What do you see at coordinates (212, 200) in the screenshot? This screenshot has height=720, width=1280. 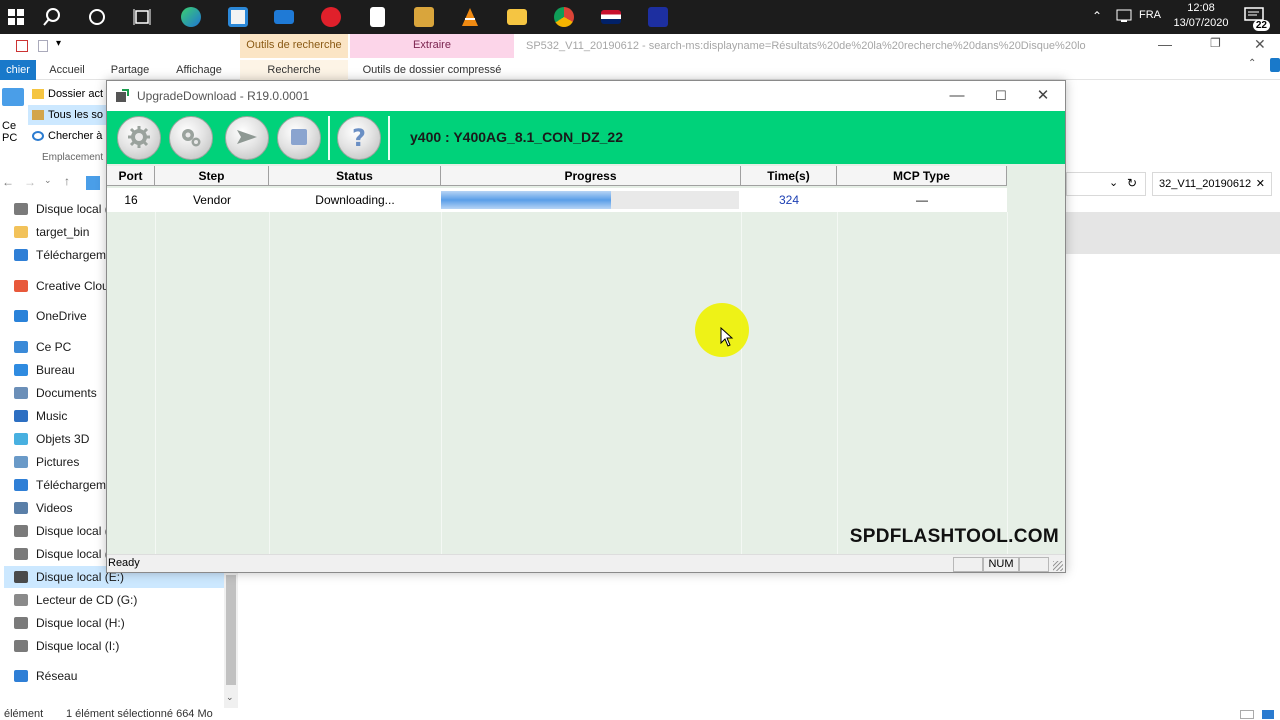 I see `cell-step: Vendor` at bounding box center [212, 200].